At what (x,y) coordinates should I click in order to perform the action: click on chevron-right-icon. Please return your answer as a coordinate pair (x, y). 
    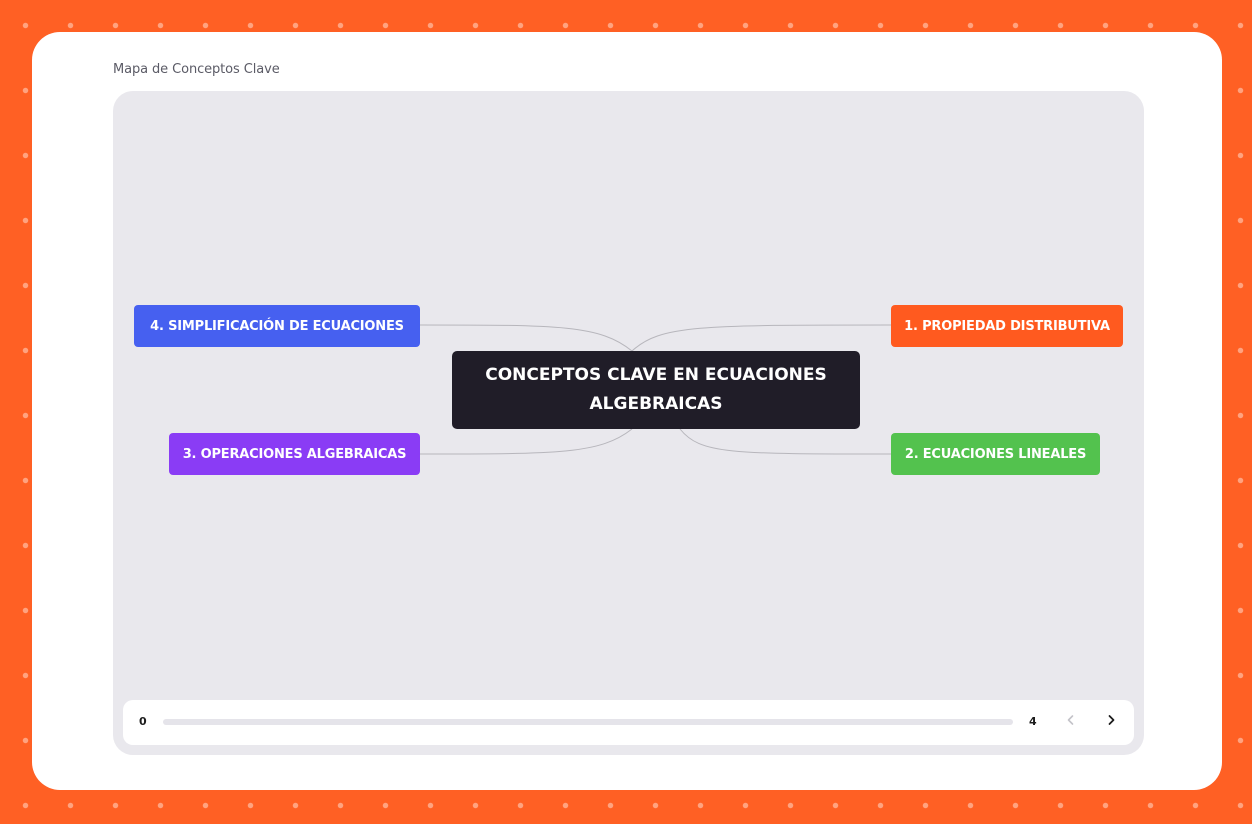
    Looking at the image, I should click on (1111, 722).